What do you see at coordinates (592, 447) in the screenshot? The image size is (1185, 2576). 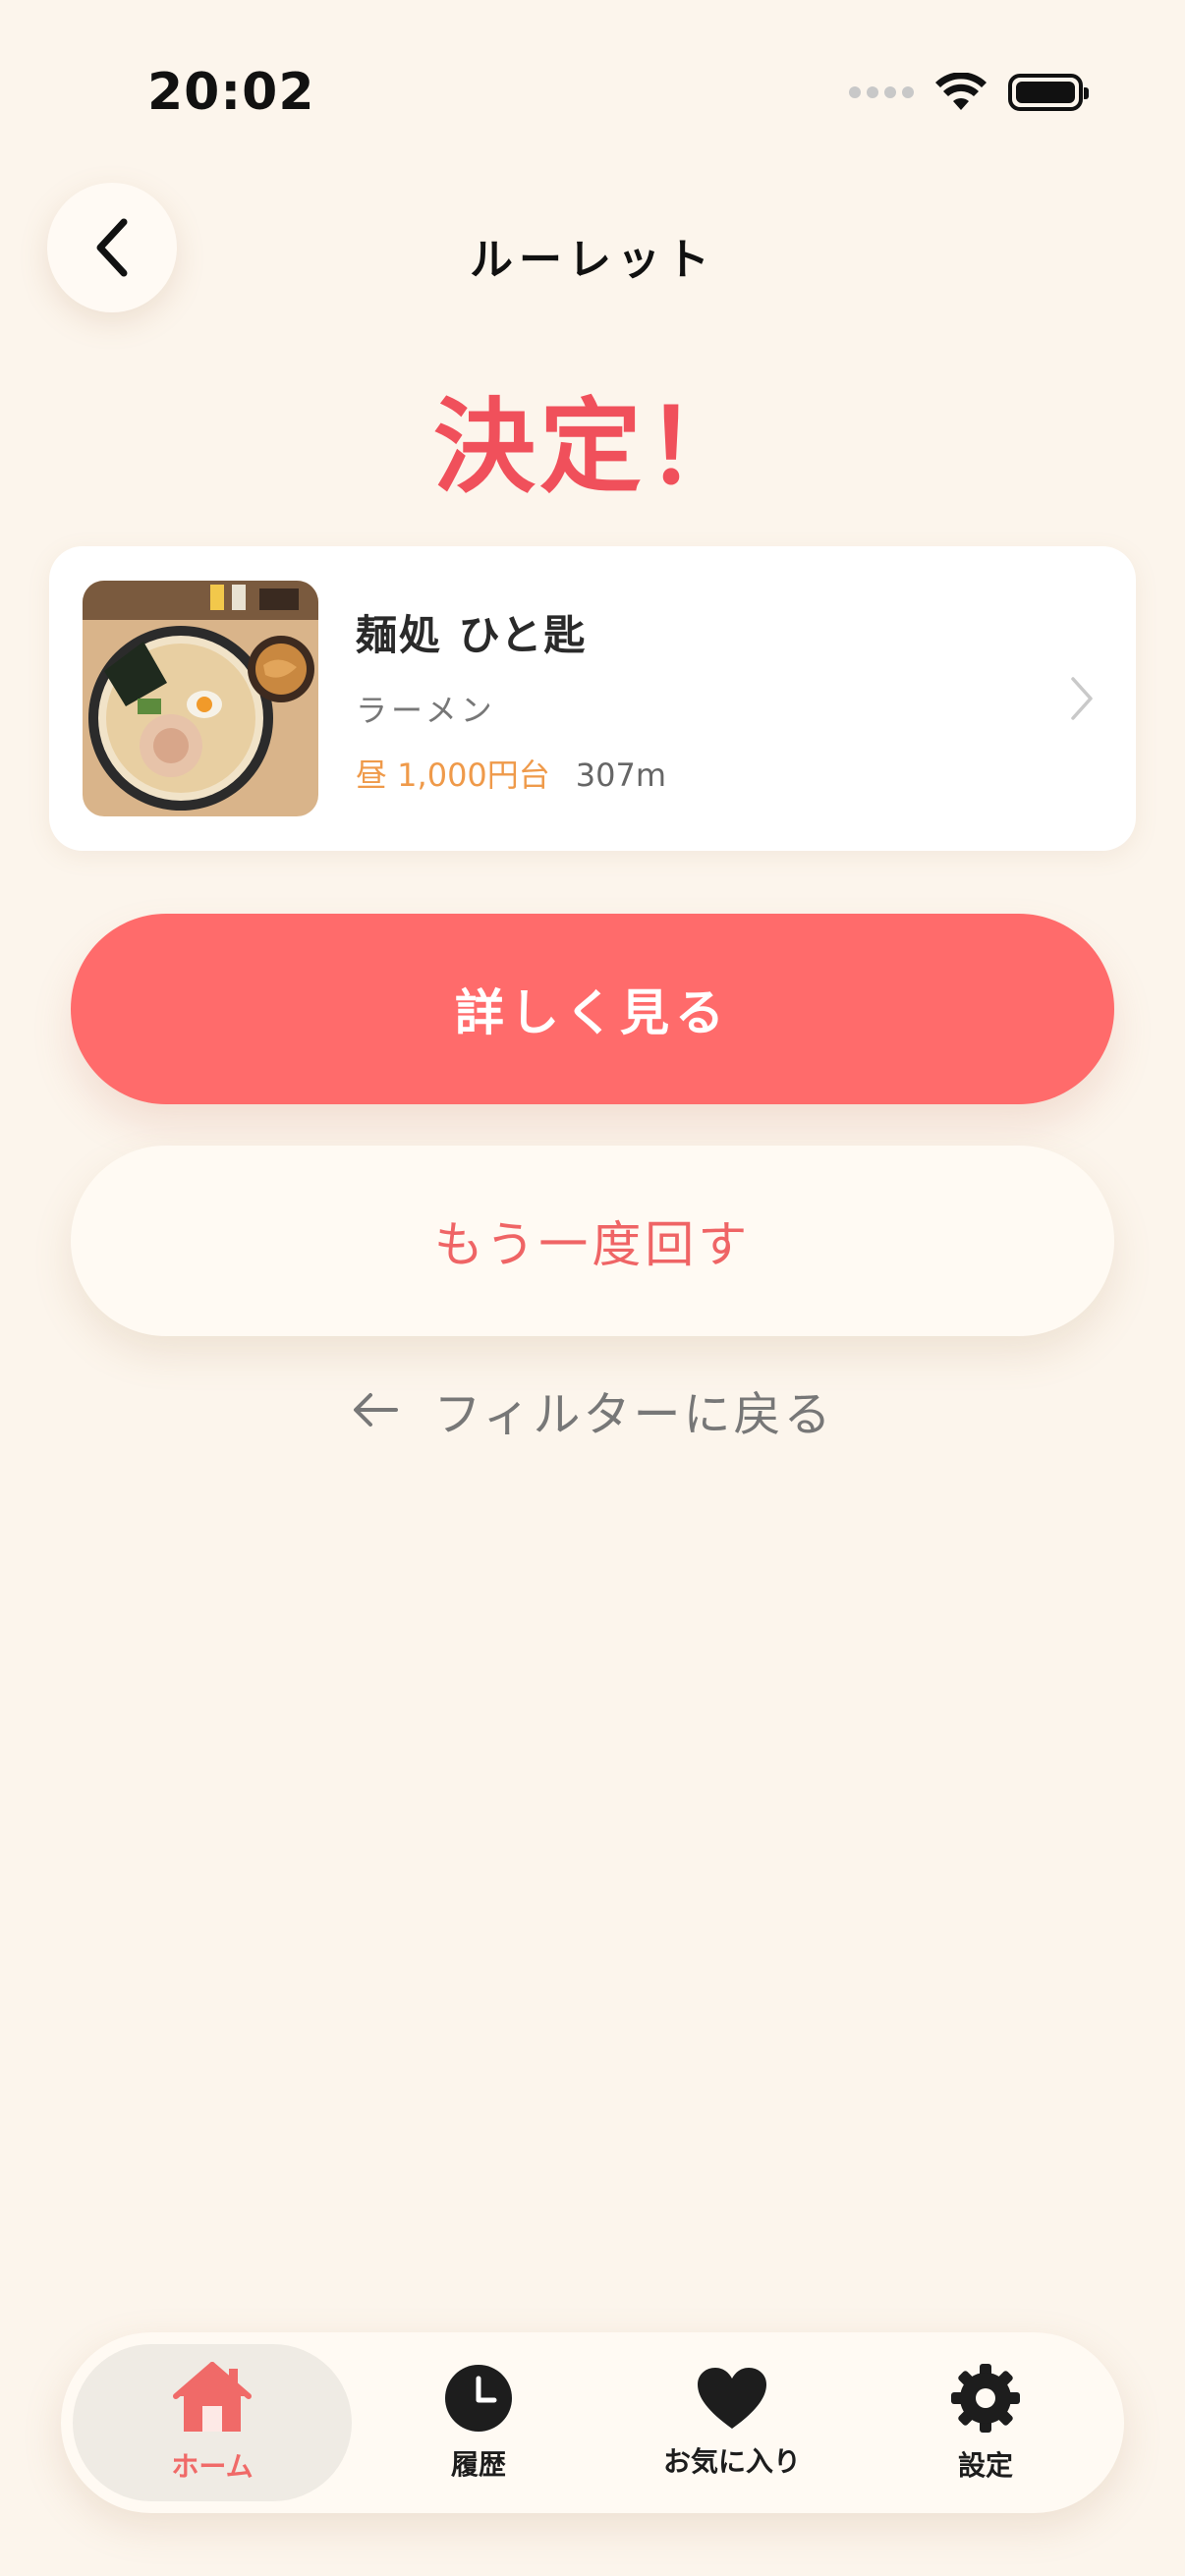 I see `decision-heading: 決定！` at bounding box center [592, 447].